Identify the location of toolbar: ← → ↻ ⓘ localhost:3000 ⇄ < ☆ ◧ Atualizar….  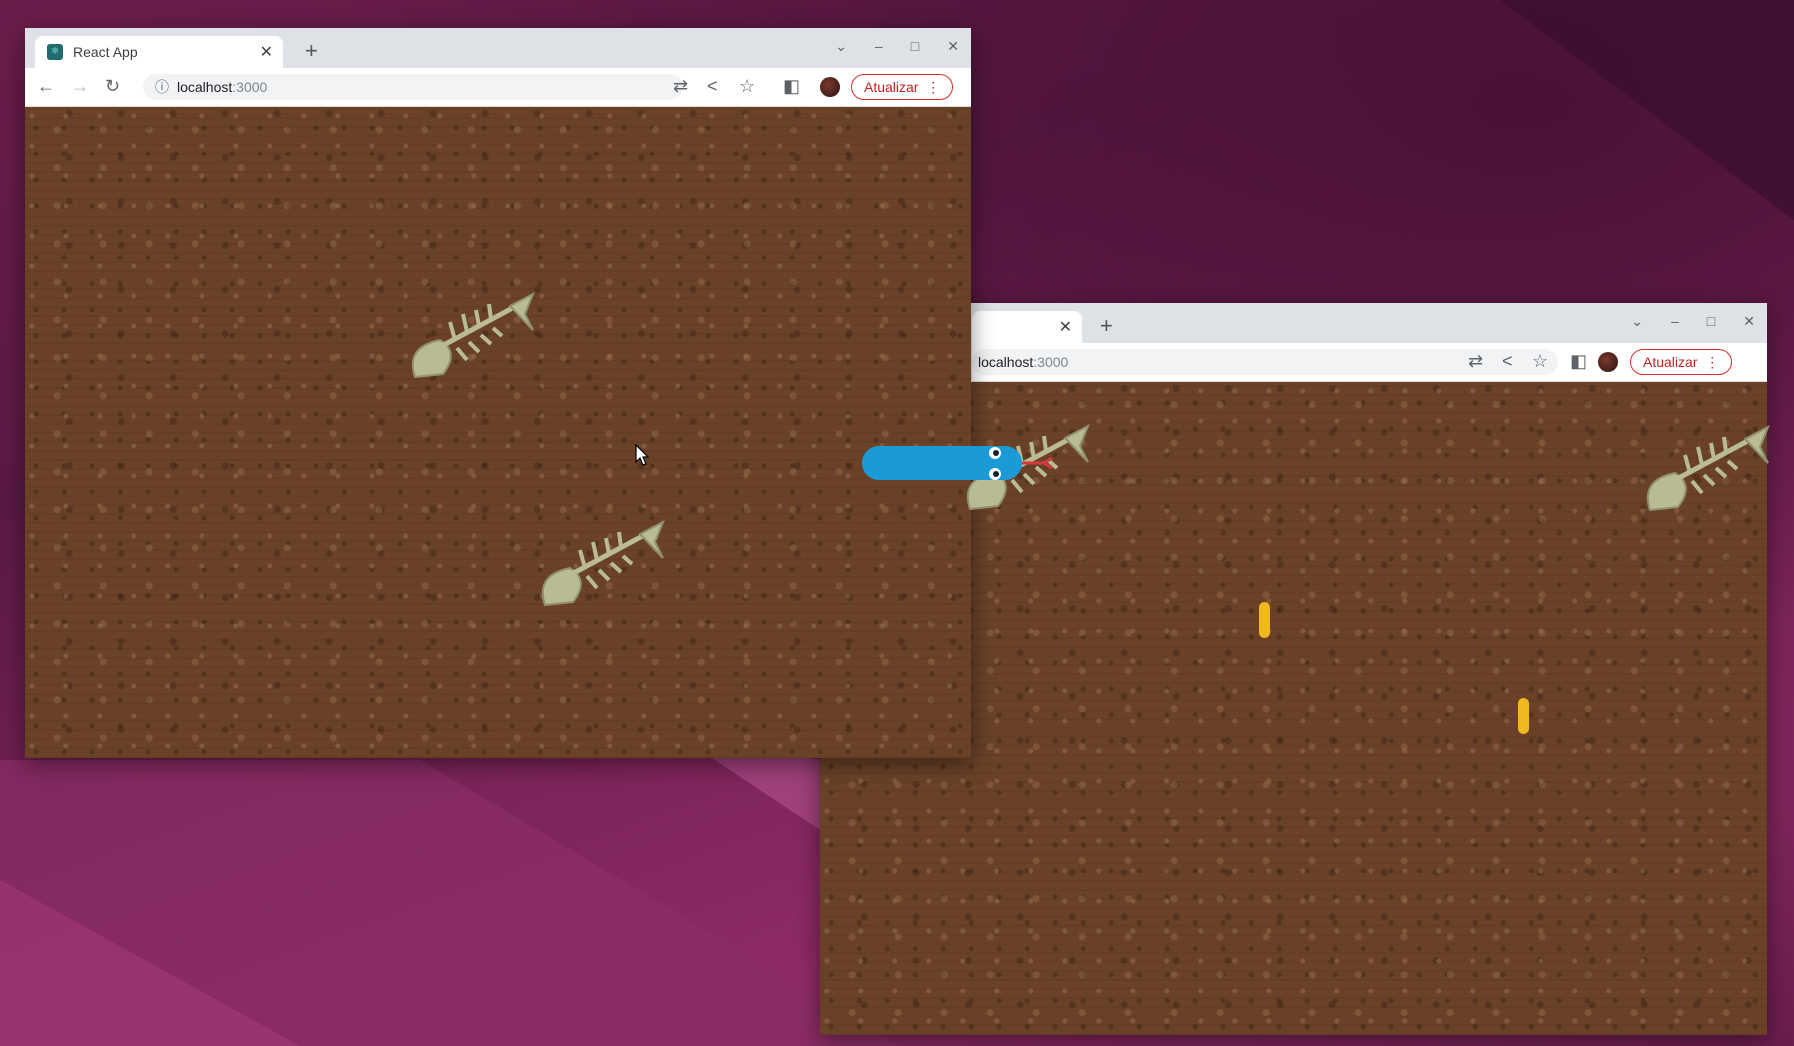
(498, 87).